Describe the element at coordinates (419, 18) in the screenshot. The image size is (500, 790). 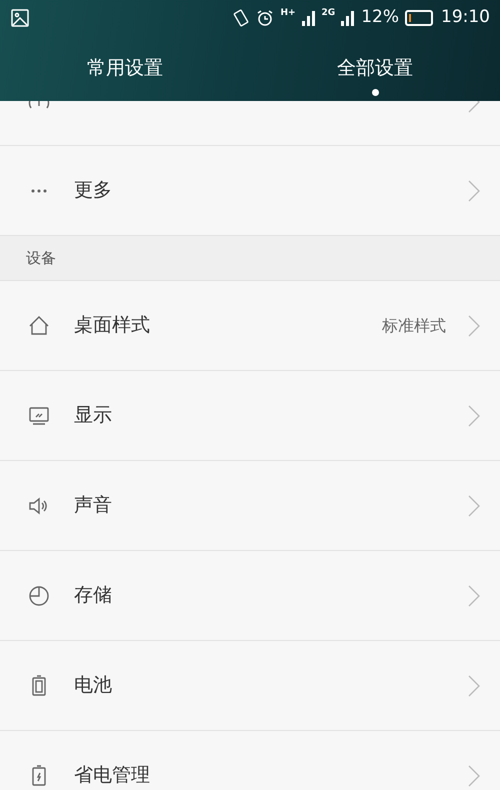
I see `battery-icon` at that location.